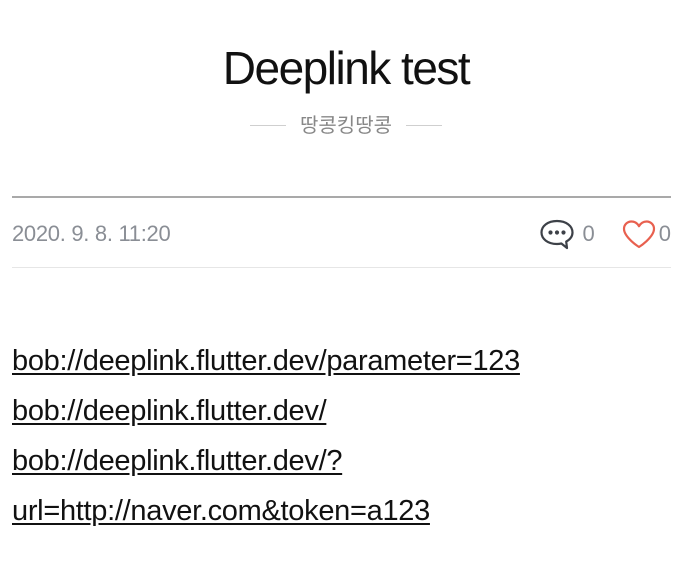 The width and height of the screenshot is (692, 562). I want to click on post-title: Deeplink test, so click(346, 68).